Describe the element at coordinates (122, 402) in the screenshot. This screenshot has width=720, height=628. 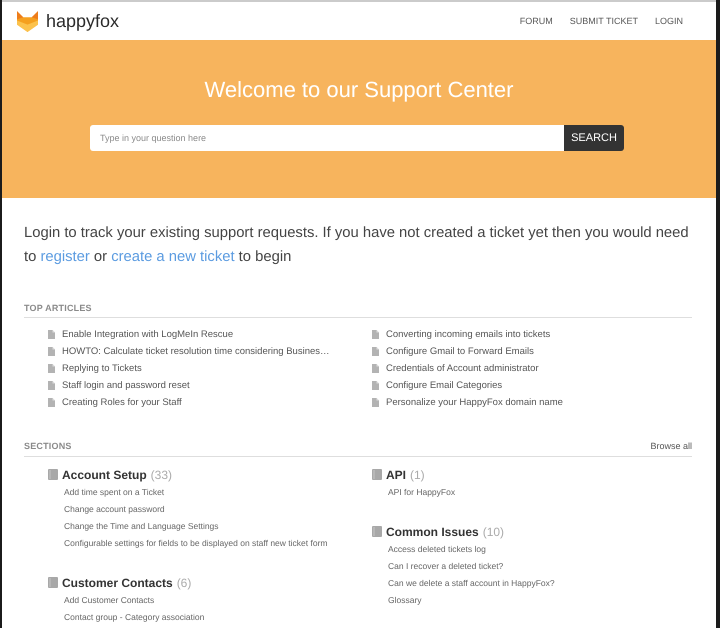
I see `article-link: Creating Roles for your Staff` at that location.